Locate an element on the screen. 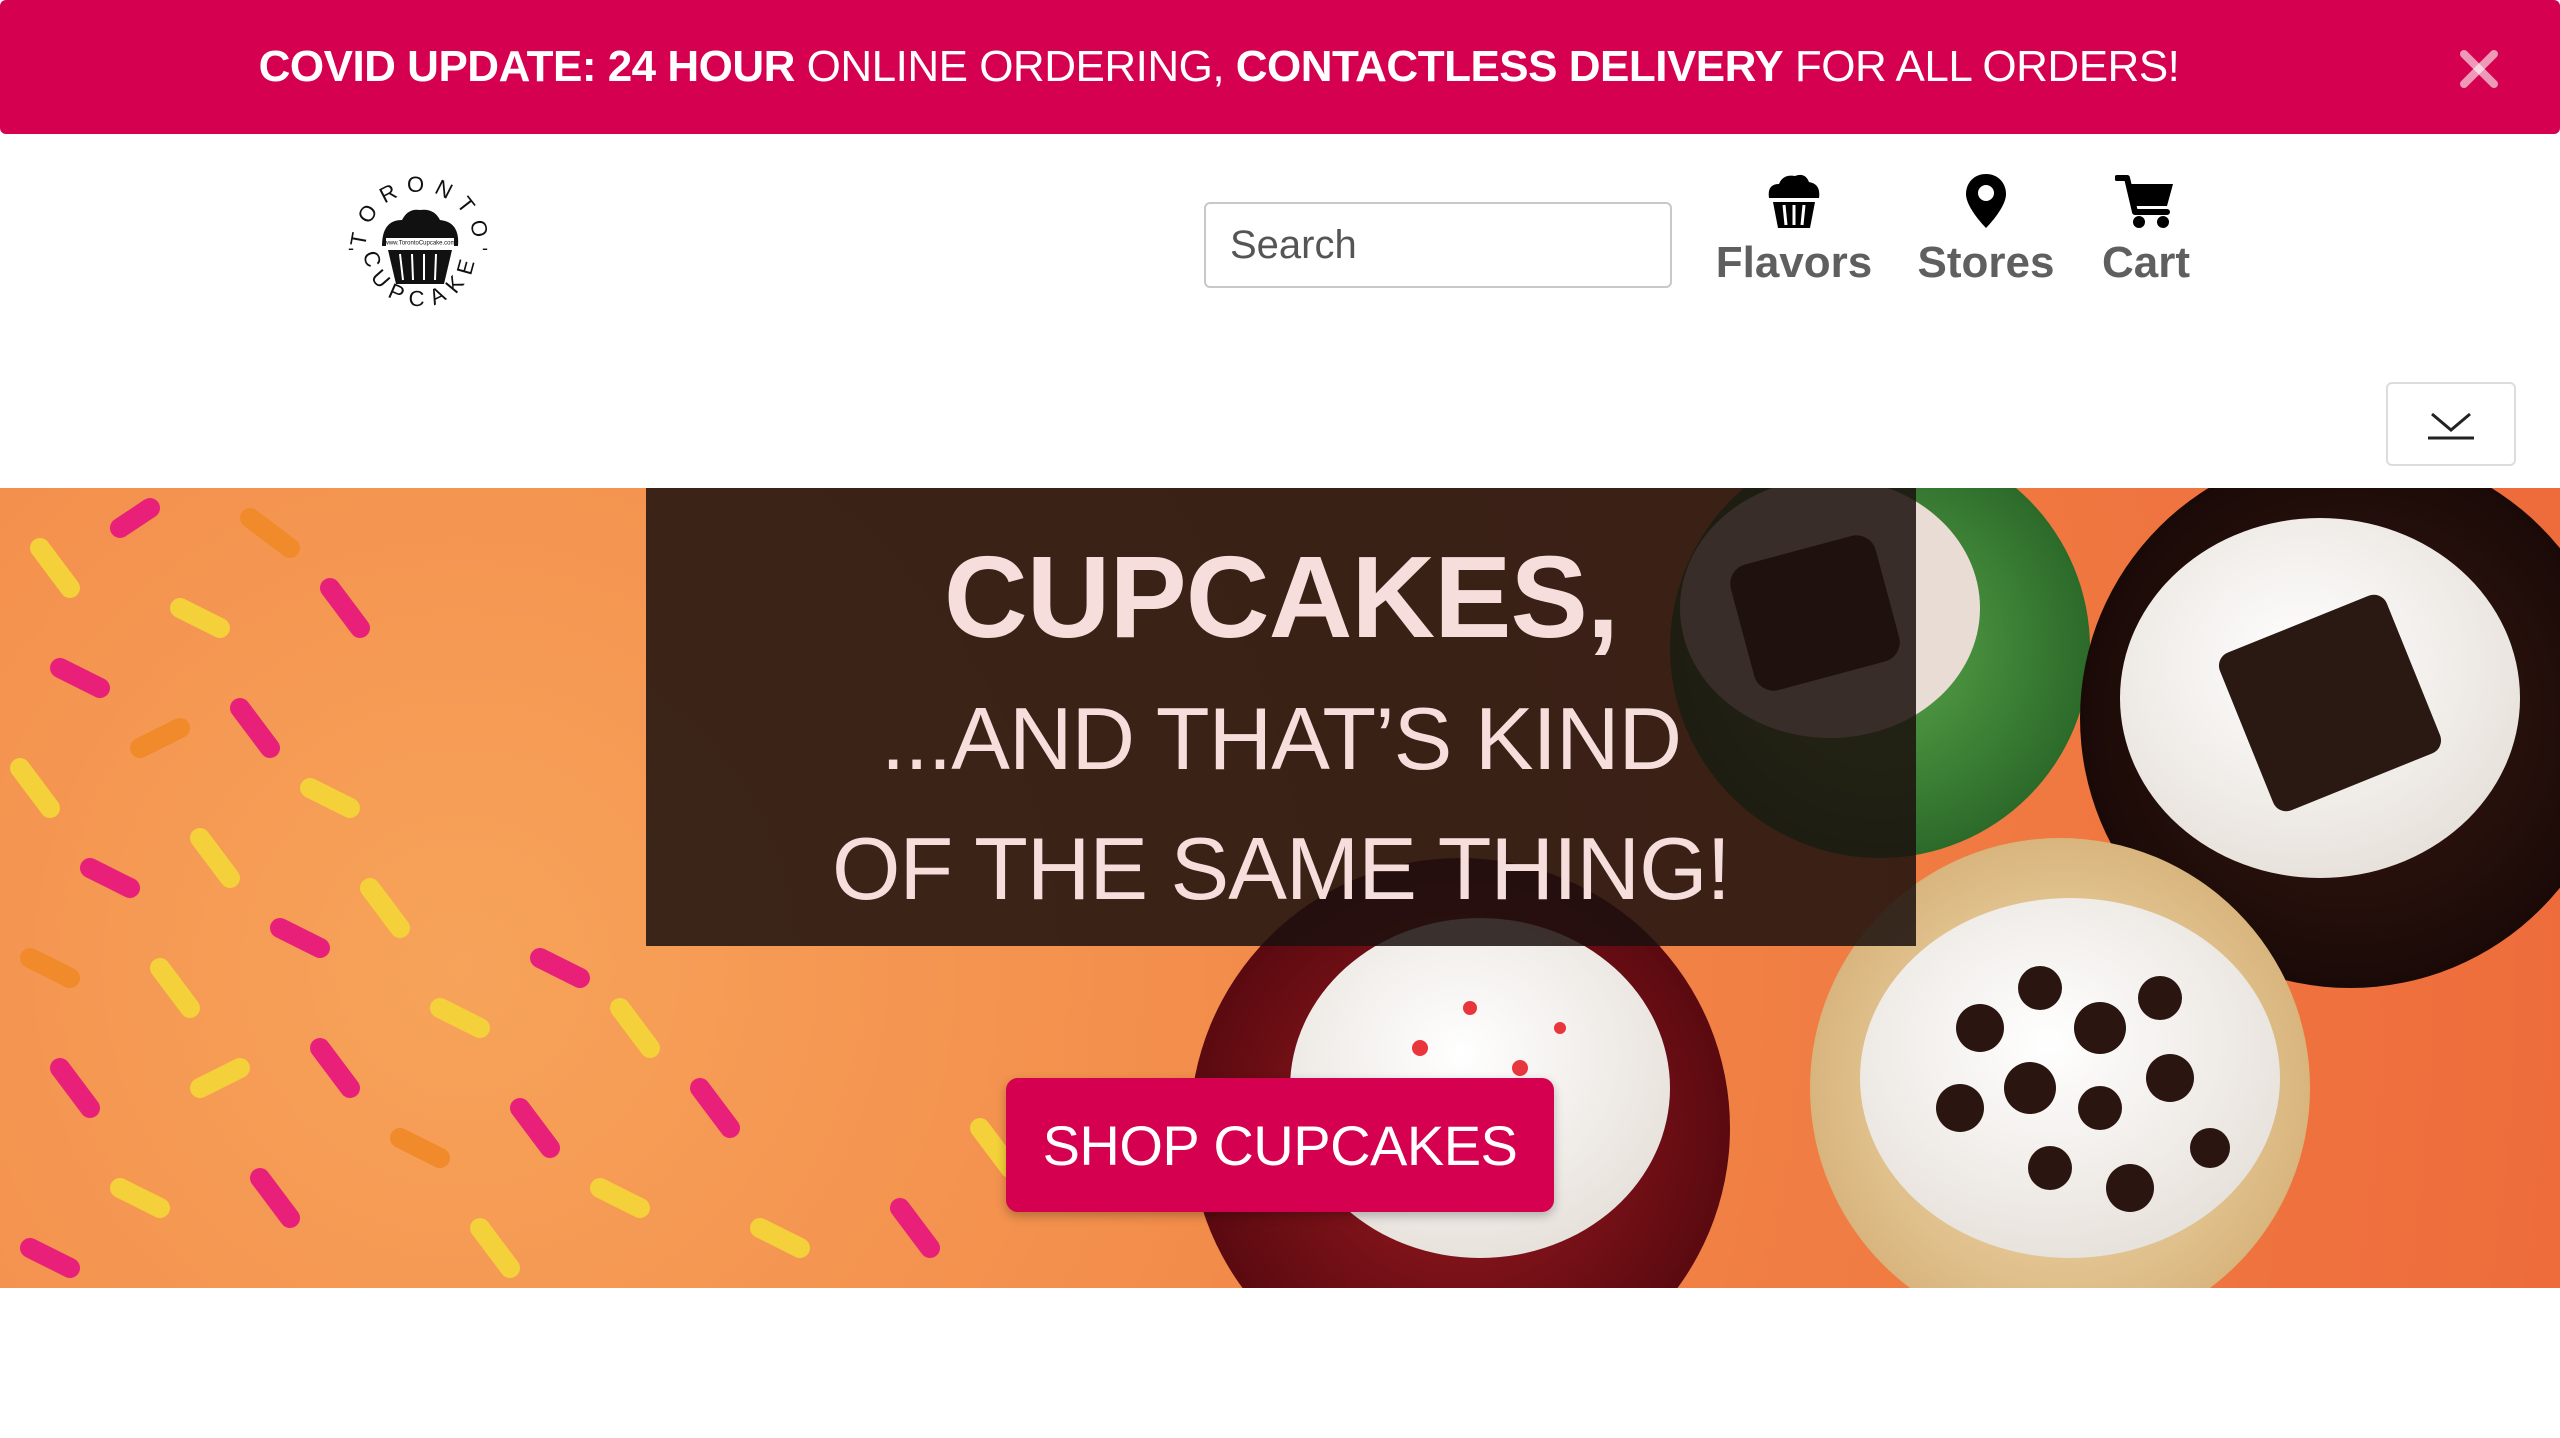  cupcake-icon is located at coordinates (1794, 201).